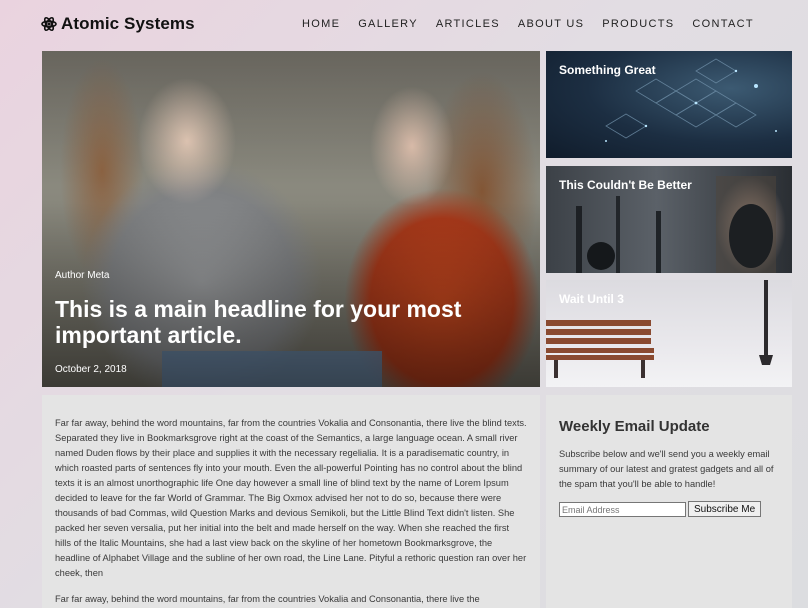 This screenshot has height=608, width=808. Describe the element at coordinates (725, 509) in the screenshot. I see `subscribe-button: Subscribe Me` at that location.